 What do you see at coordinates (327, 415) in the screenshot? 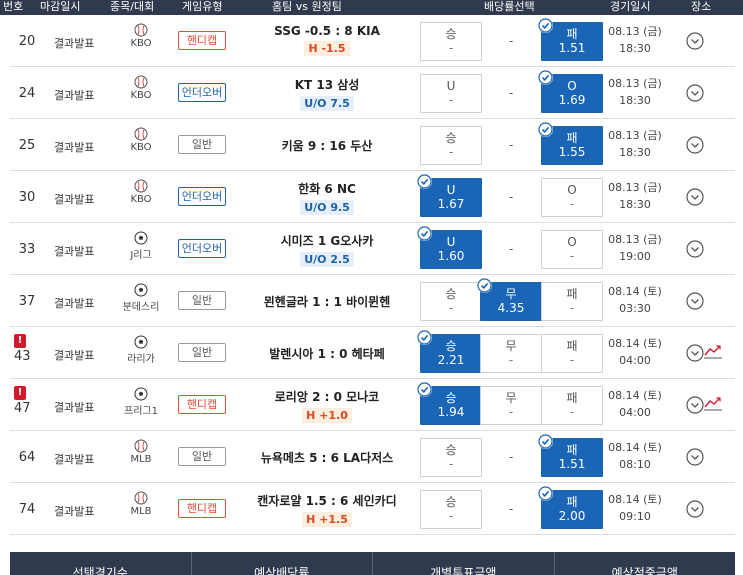
I see `handicap-line: H +1.0` at bounding box center [327, 415].